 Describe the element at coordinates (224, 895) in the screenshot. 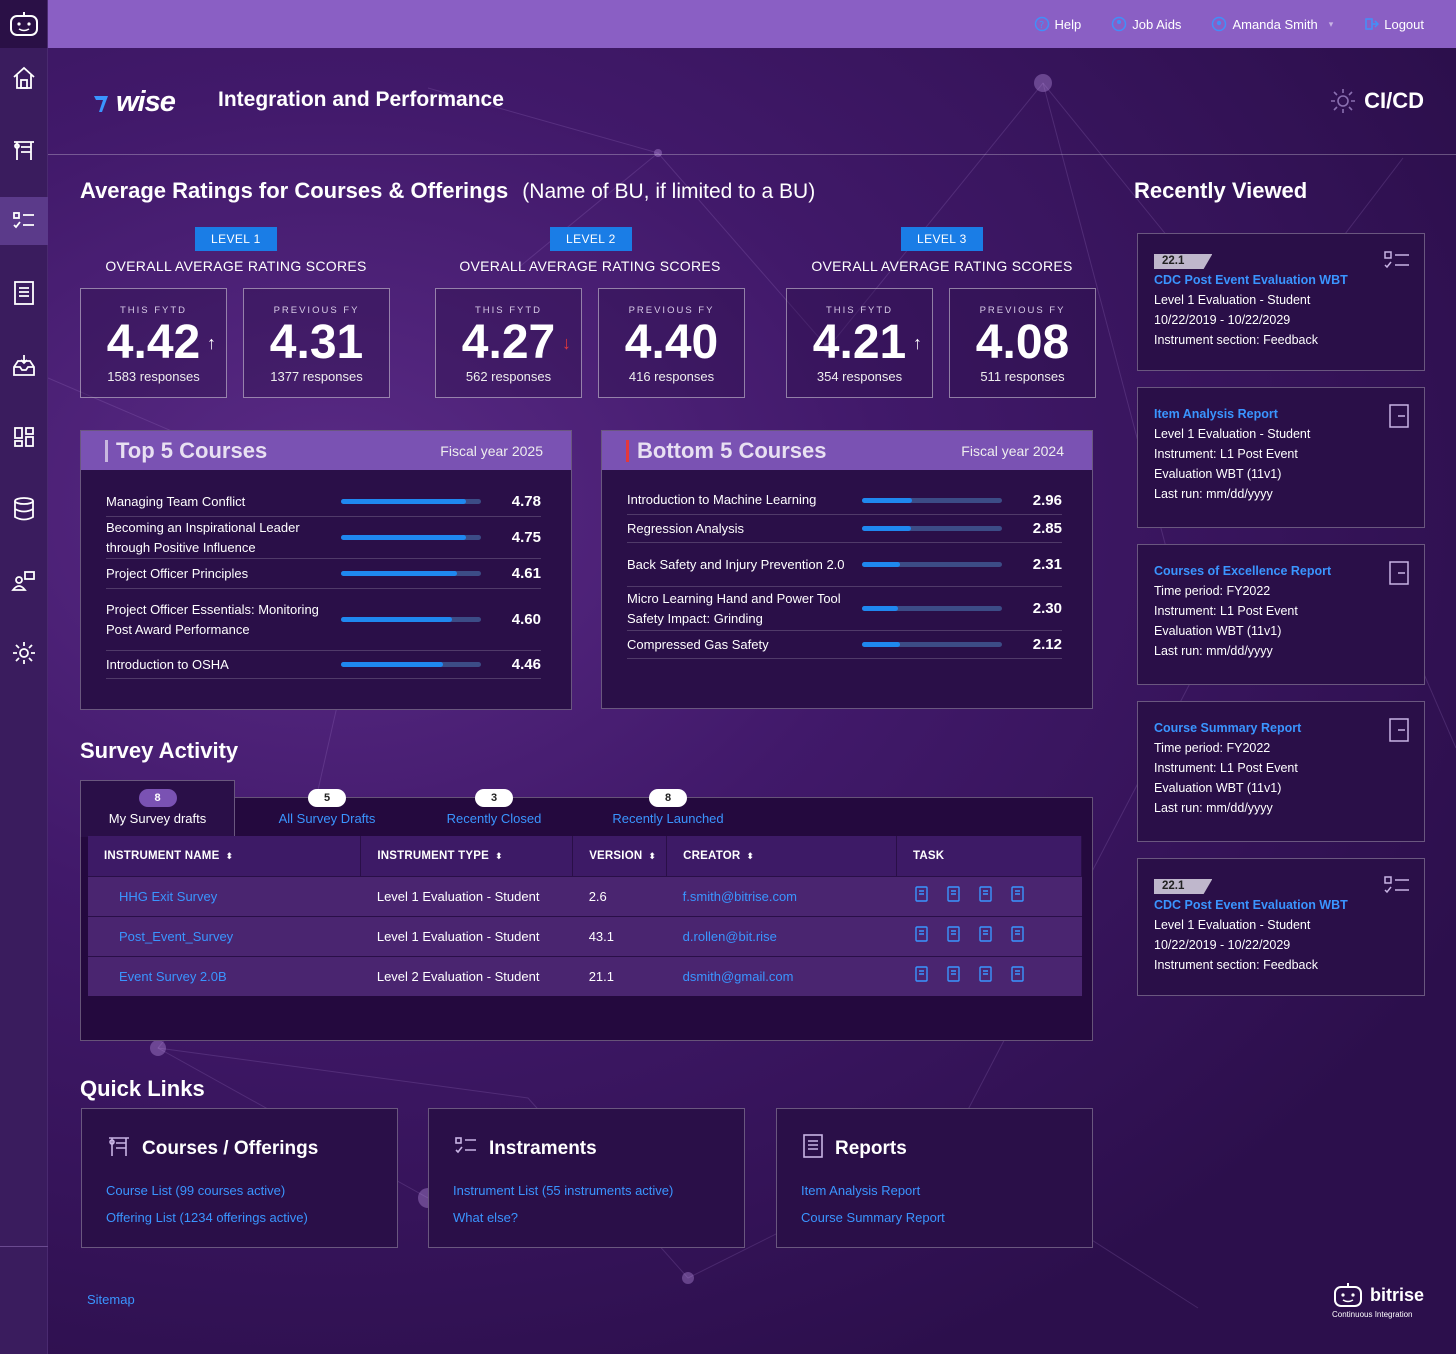

I see `instrument-name-link: HHG Exit Survey` at that location.